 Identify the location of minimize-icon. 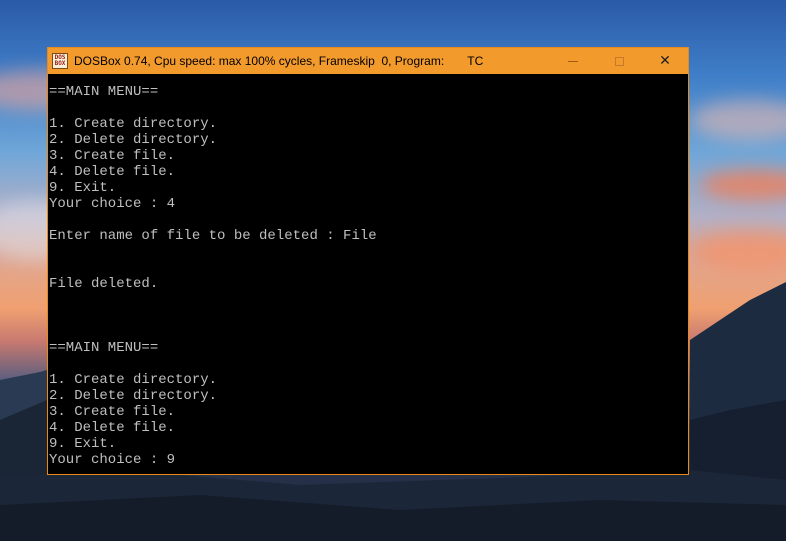
(573, 61).